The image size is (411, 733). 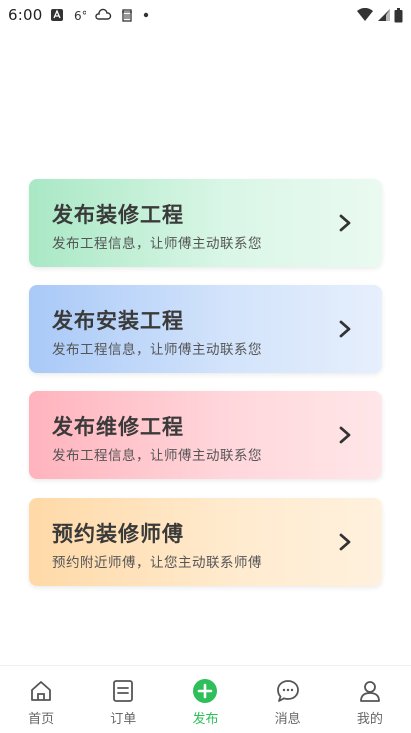 What do you see at coordinates (287, 719) in the screenshot?
I see `tab-label: 消息` at bounding box center [287, 719].